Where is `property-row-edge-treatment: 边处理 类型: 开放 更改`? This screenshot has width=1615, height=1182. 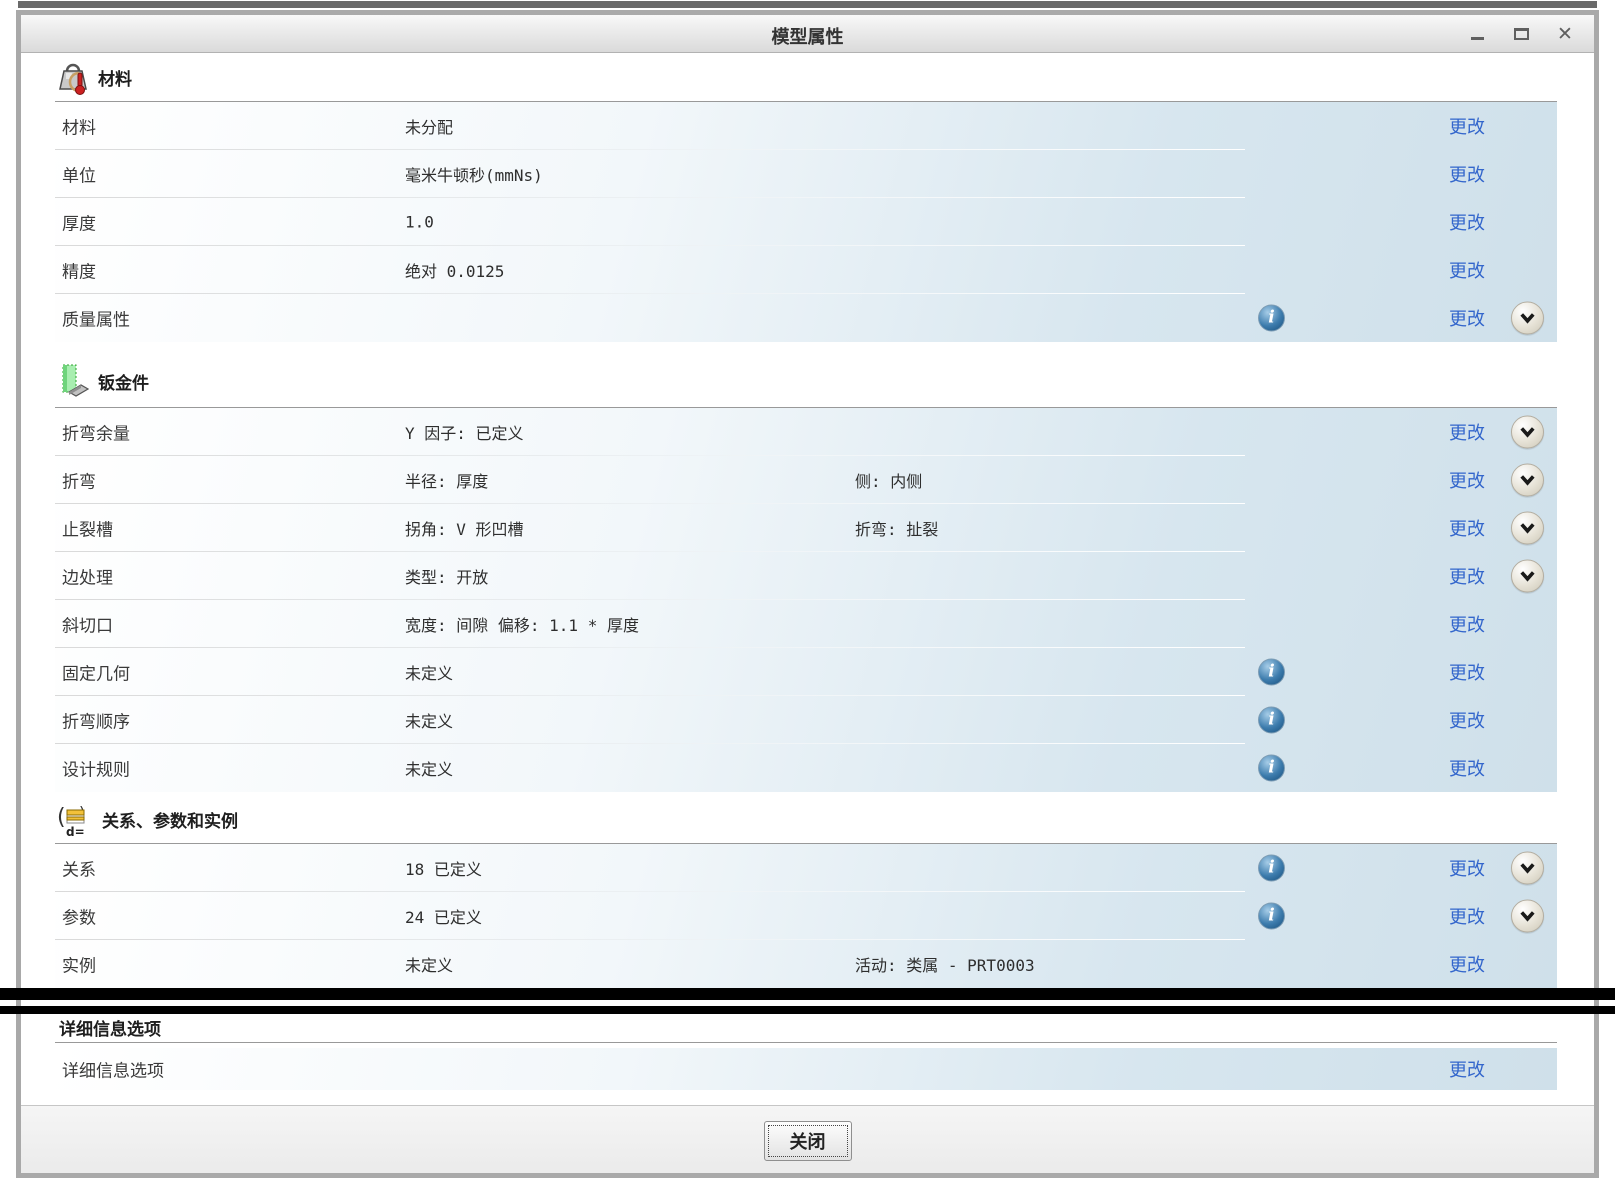 property-row-edge-treatment: 边处理 类型: 开放 更改 is located at coordinates (806, 576).